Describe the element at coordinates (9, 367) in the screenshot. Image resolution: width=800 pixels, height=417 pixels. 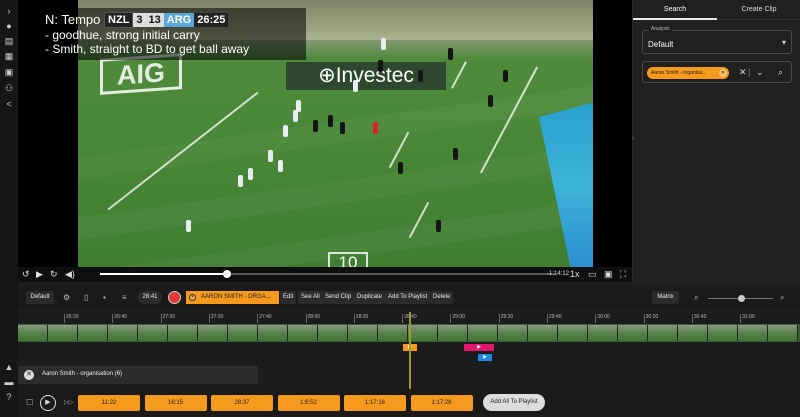
I see `graduation-icon: ▲` at that location.